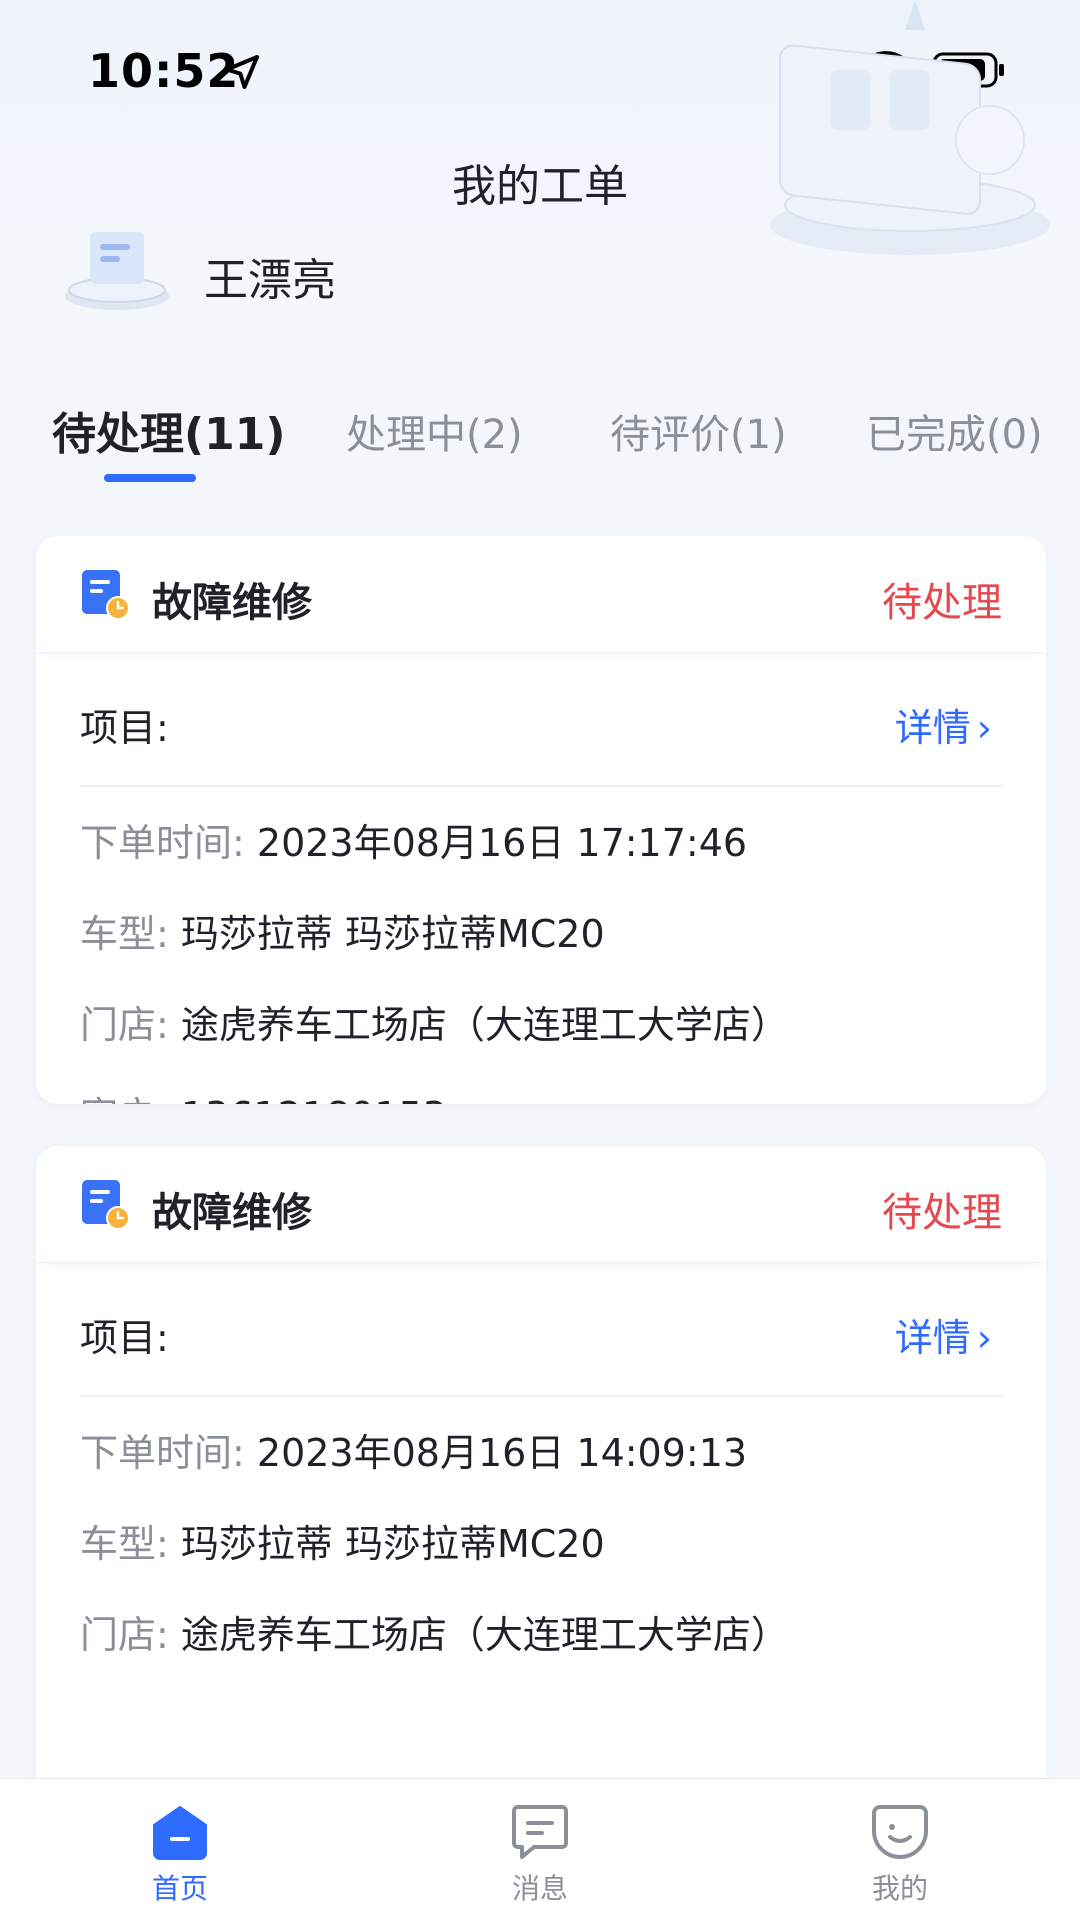 Image resolution: width=1080 pixels, height=1921 pixels. Describe the element at coordinates (180, 1833) in the screenshot. I see `home-icon` at that location.